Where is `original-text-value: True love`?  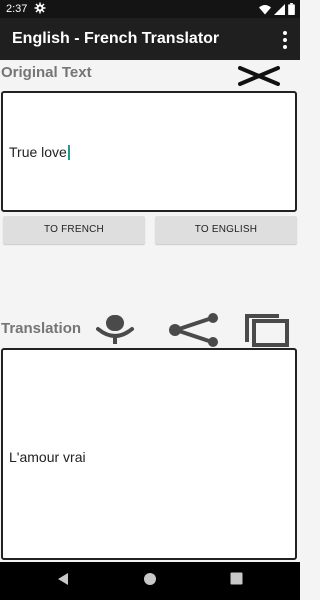
original-text-value: True love is located at coordinates (38, 152).